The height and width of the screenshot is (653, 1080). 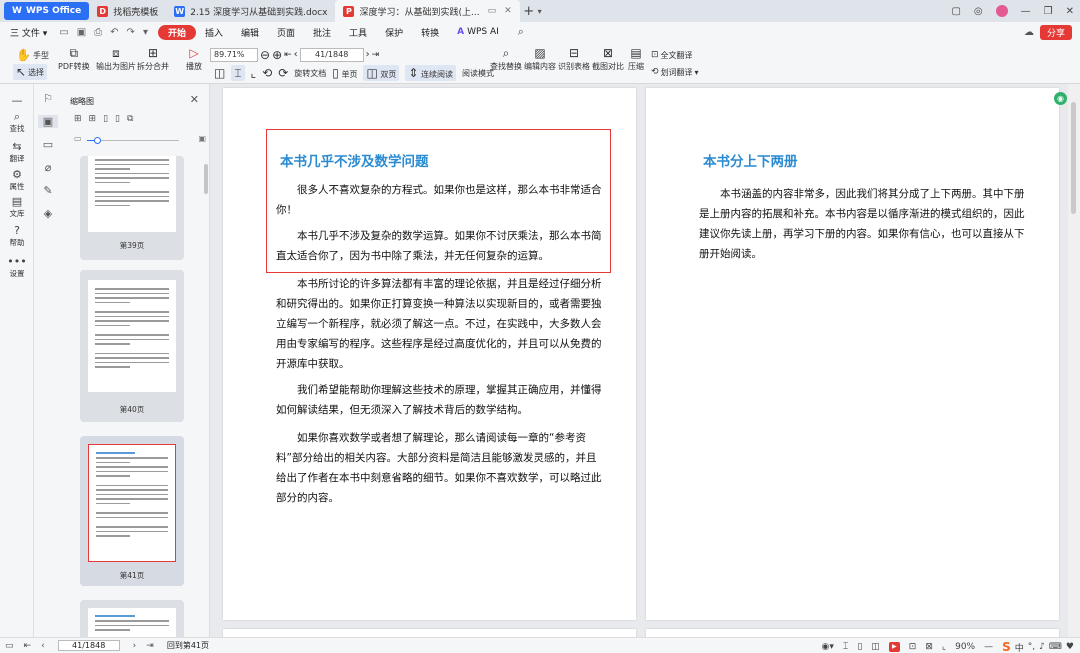 I want to click on scroll-thumb, so click(x=1073, y=158).